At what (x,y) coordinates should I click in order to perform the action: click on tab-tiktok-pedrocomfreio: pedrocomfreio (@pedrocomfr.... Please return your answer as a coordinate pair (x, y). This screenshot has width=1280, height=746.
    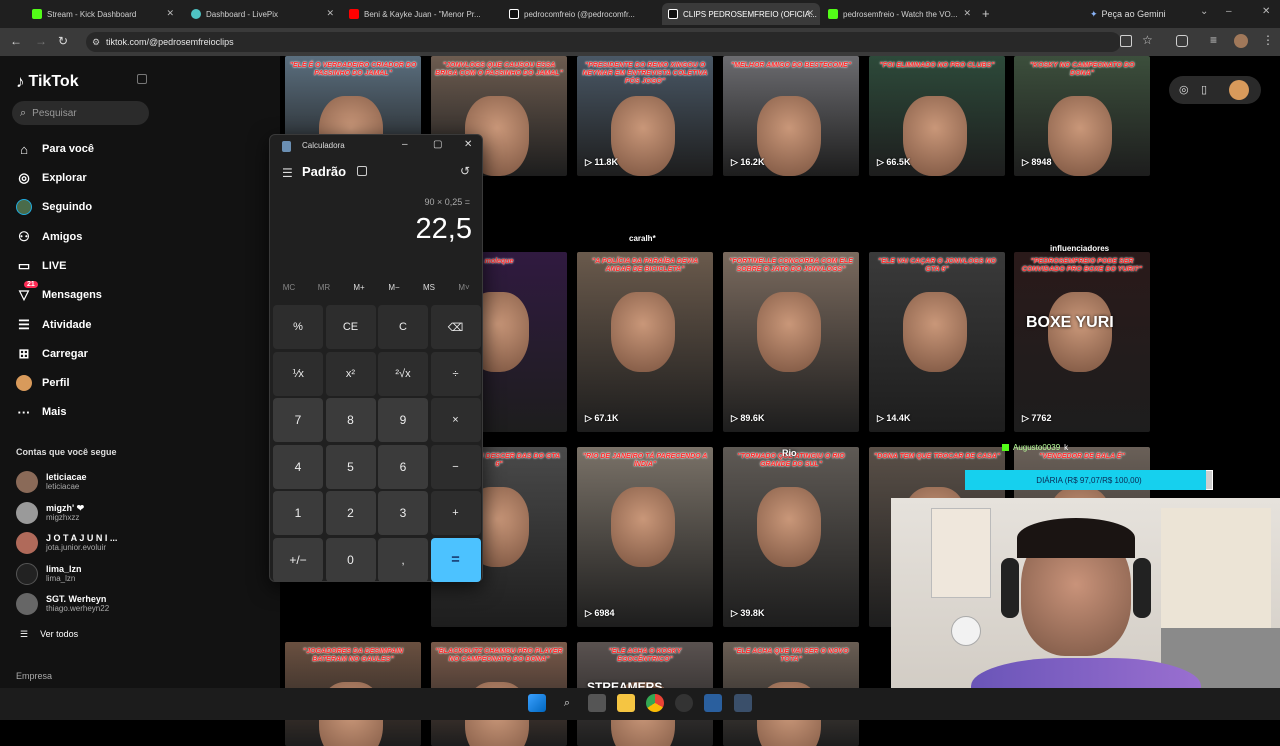
    Looking at the image, I should click on (580, 14).